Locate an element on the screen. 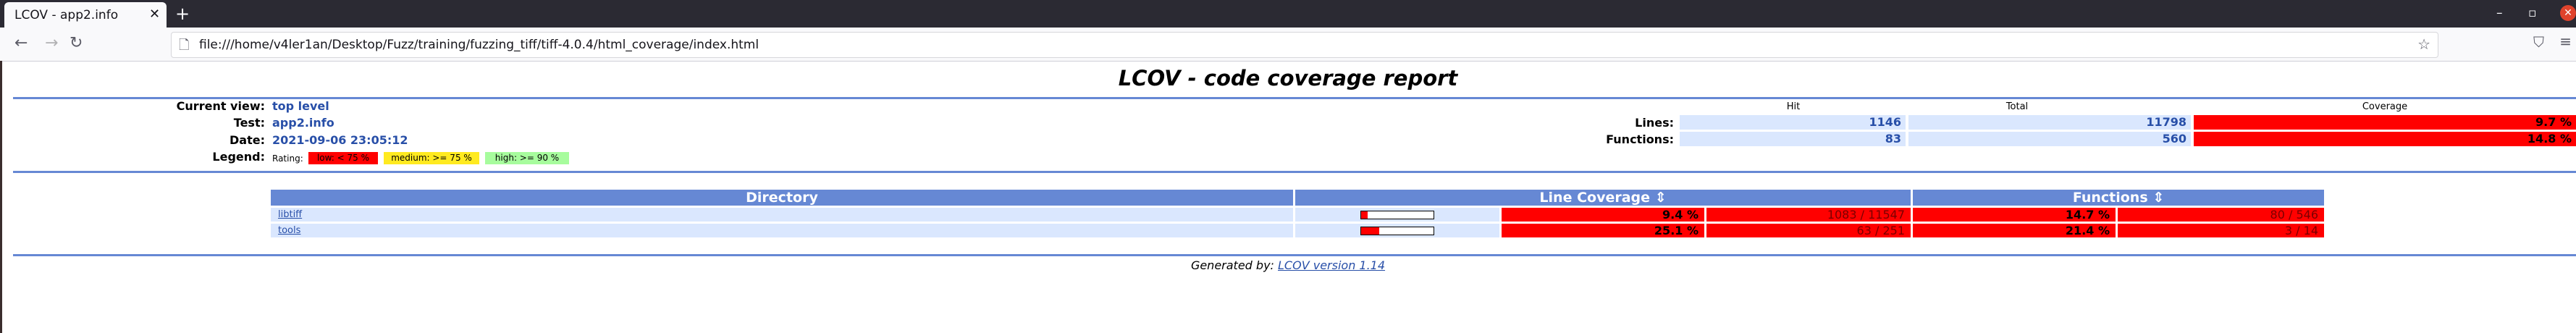 The image size is (2576, 333). function-coverage-count: 3 / 14 is located at coordinates (2221, 230).